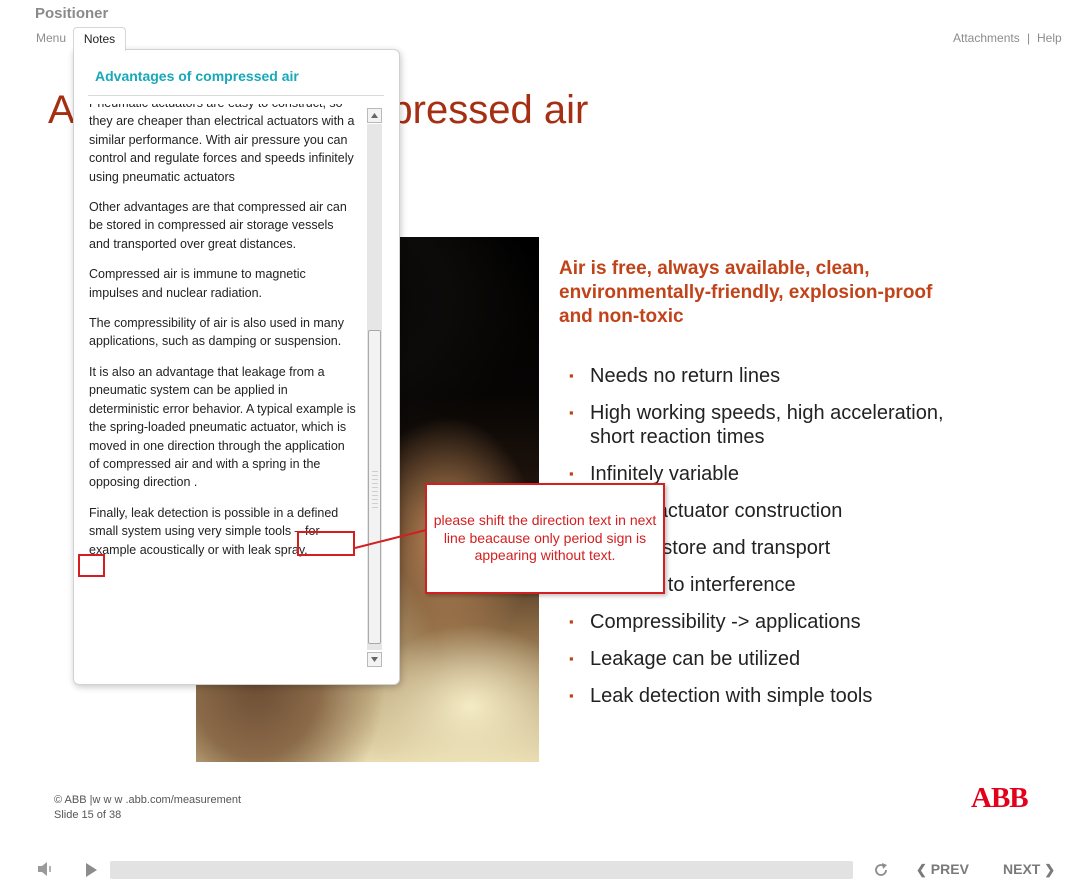 This screenshot has width=1074, height=888. Describe the element at coordinates (695, 659) in the screenshot. I see `bullet-text: Leakage can be utilized` at that location.